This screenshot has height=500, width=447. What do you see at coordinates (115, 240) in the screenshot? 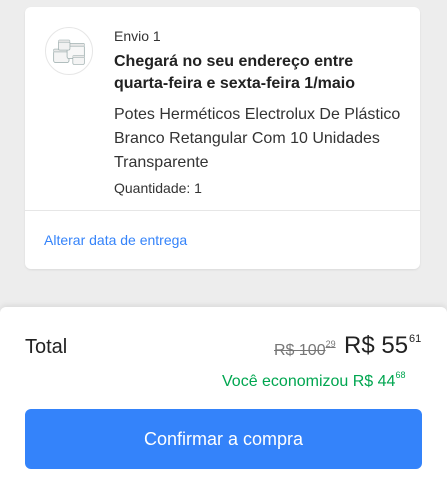
I see `change-delivery-date-link: Alterar data de entrega` at bounding box center [115, 240].